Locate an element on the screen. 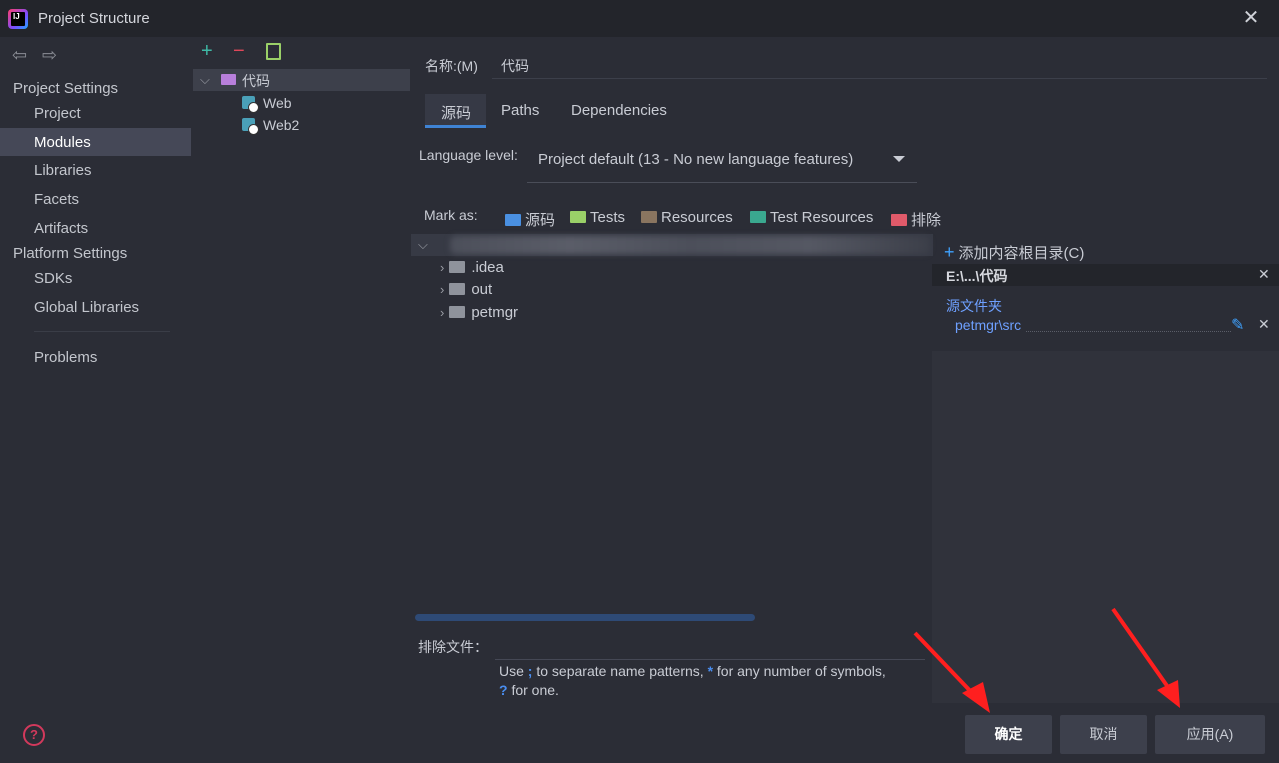 This screenshot has height=763, width=1279. nav-item-facets: Facets is located at coordinates (56, 199).